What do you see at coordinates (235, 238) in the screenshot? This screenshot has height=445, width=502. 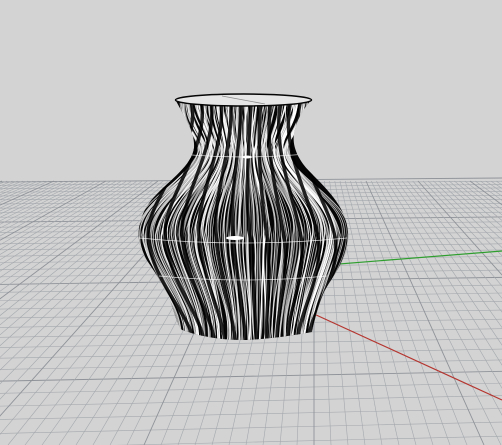 I see `vase-highlight-middle` at bounding box center [235, 238].